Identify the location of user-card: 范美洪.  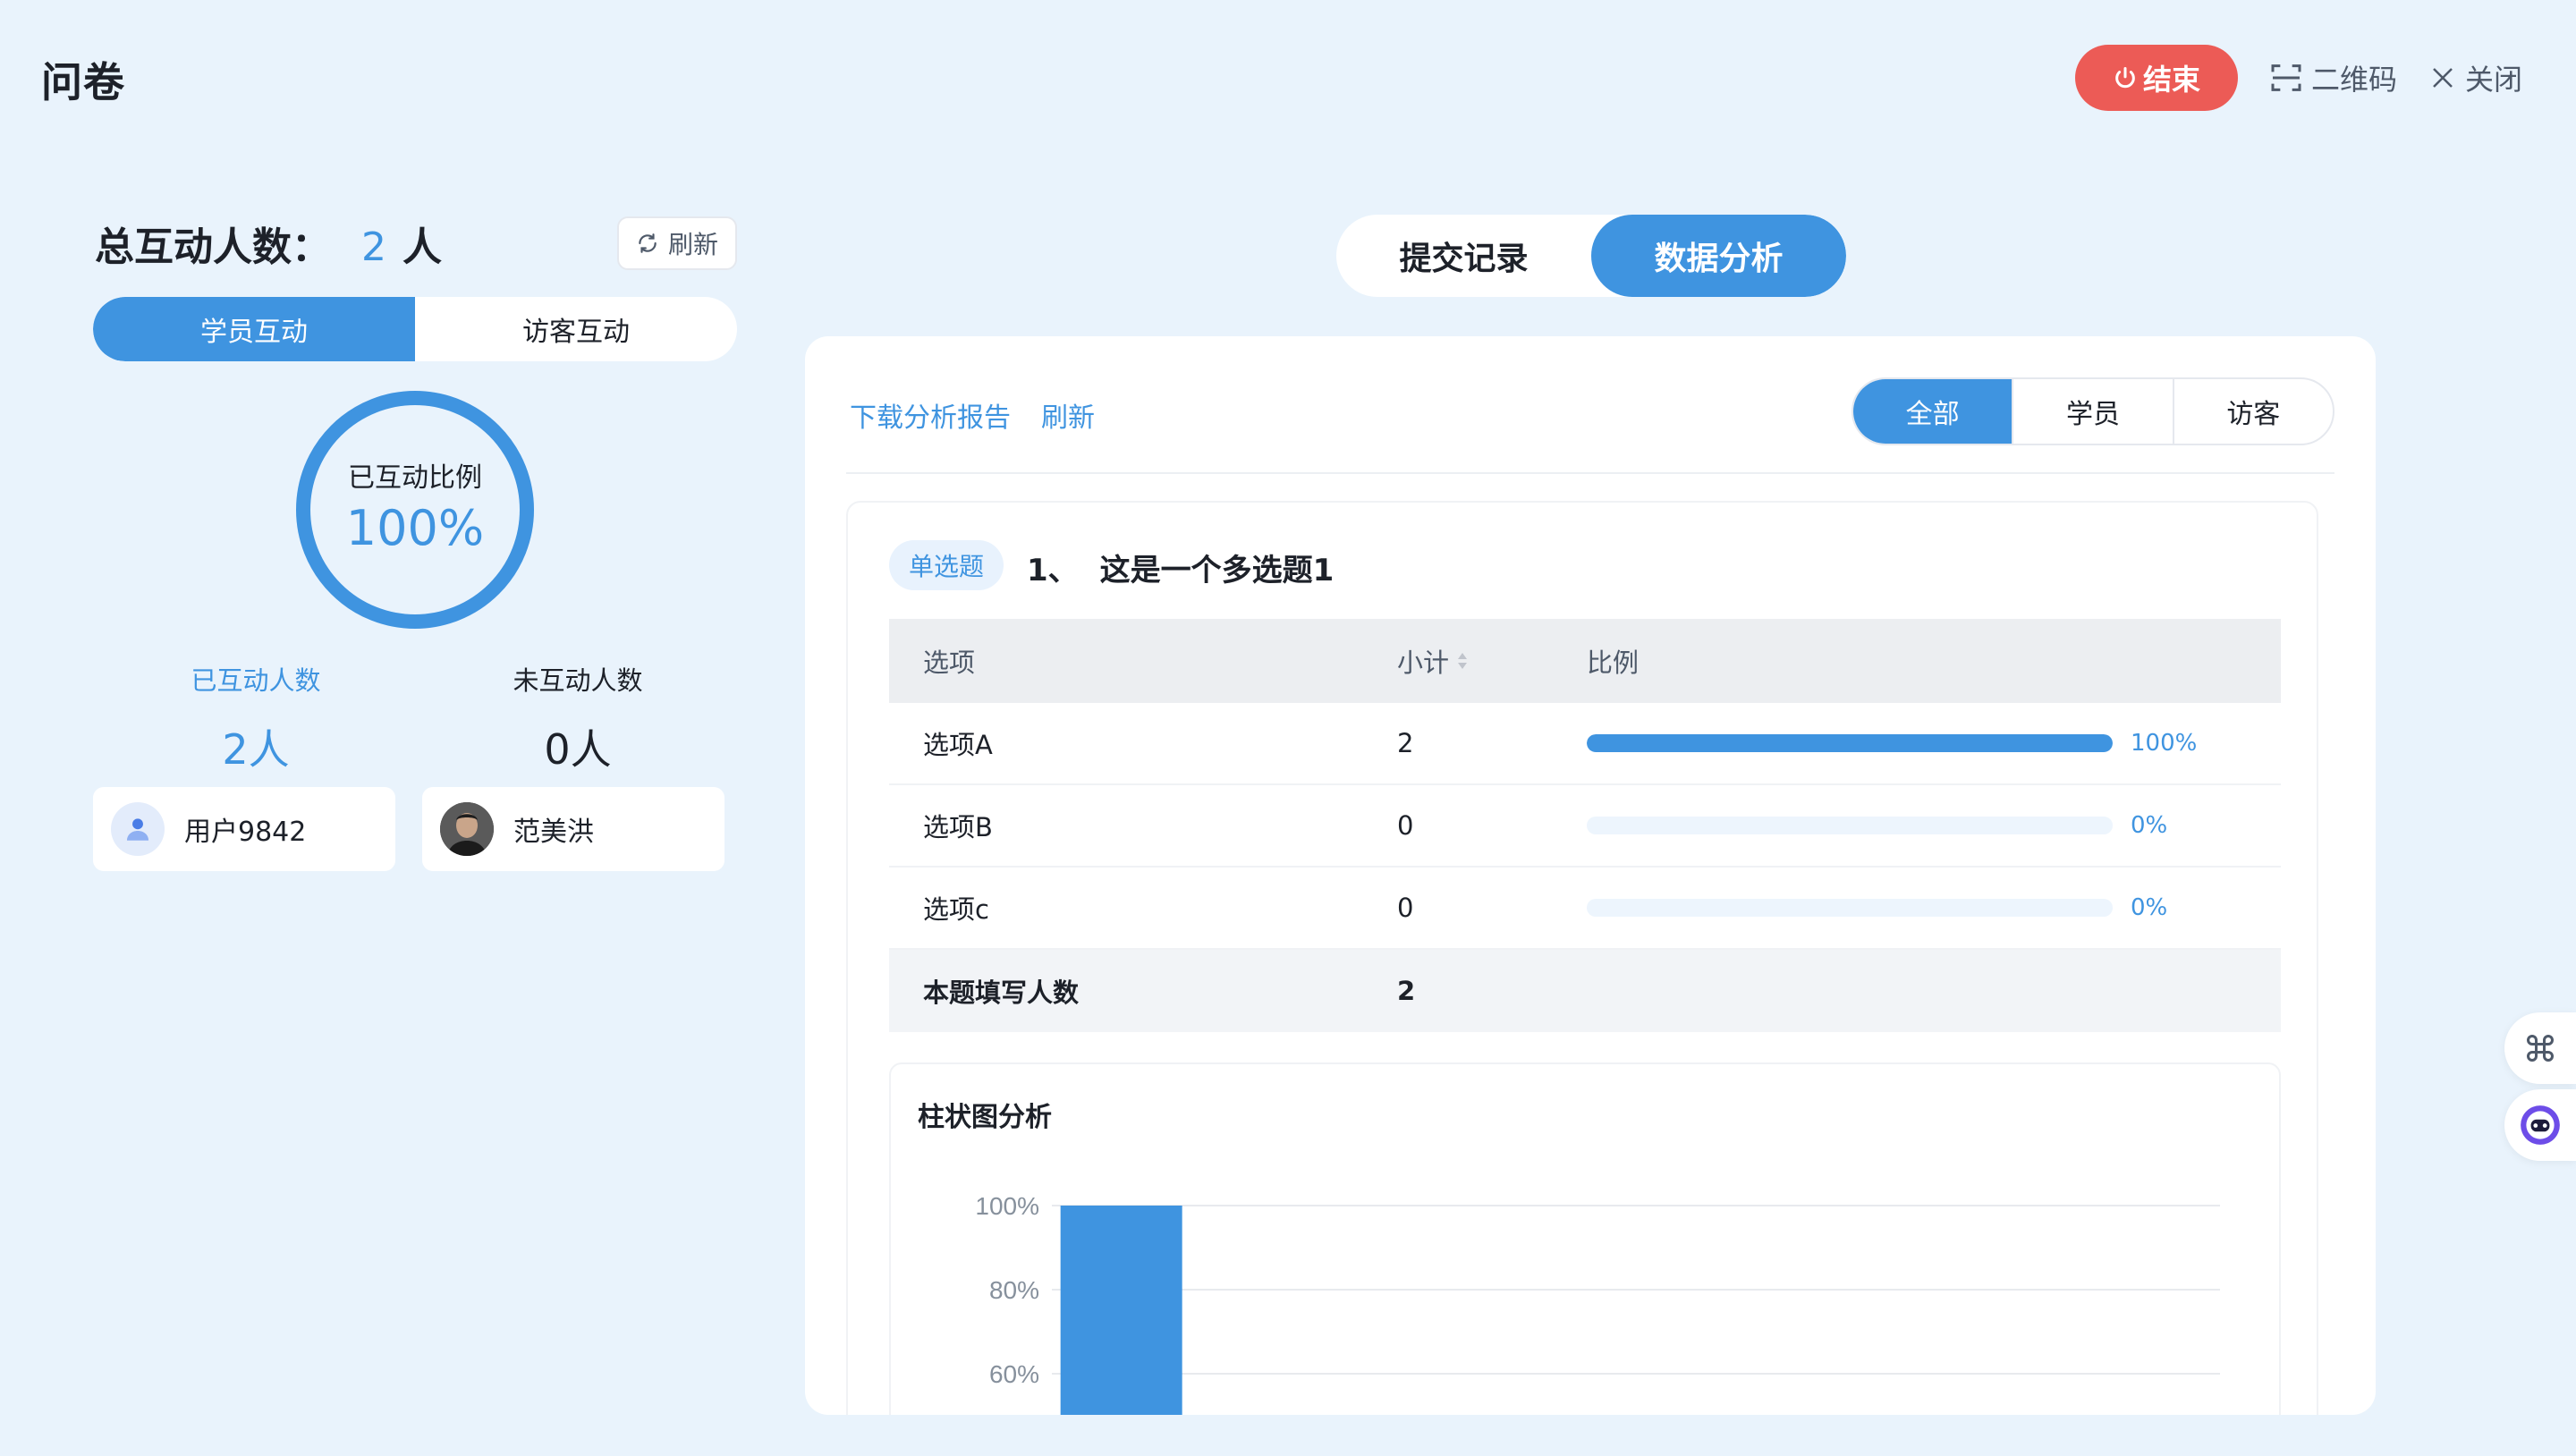
(573, 829).